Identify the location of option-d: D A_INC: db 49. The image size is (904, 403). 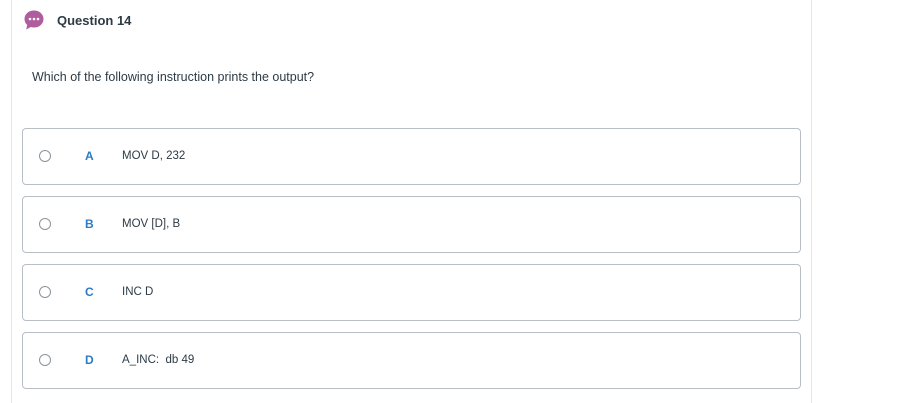
(411, 360).